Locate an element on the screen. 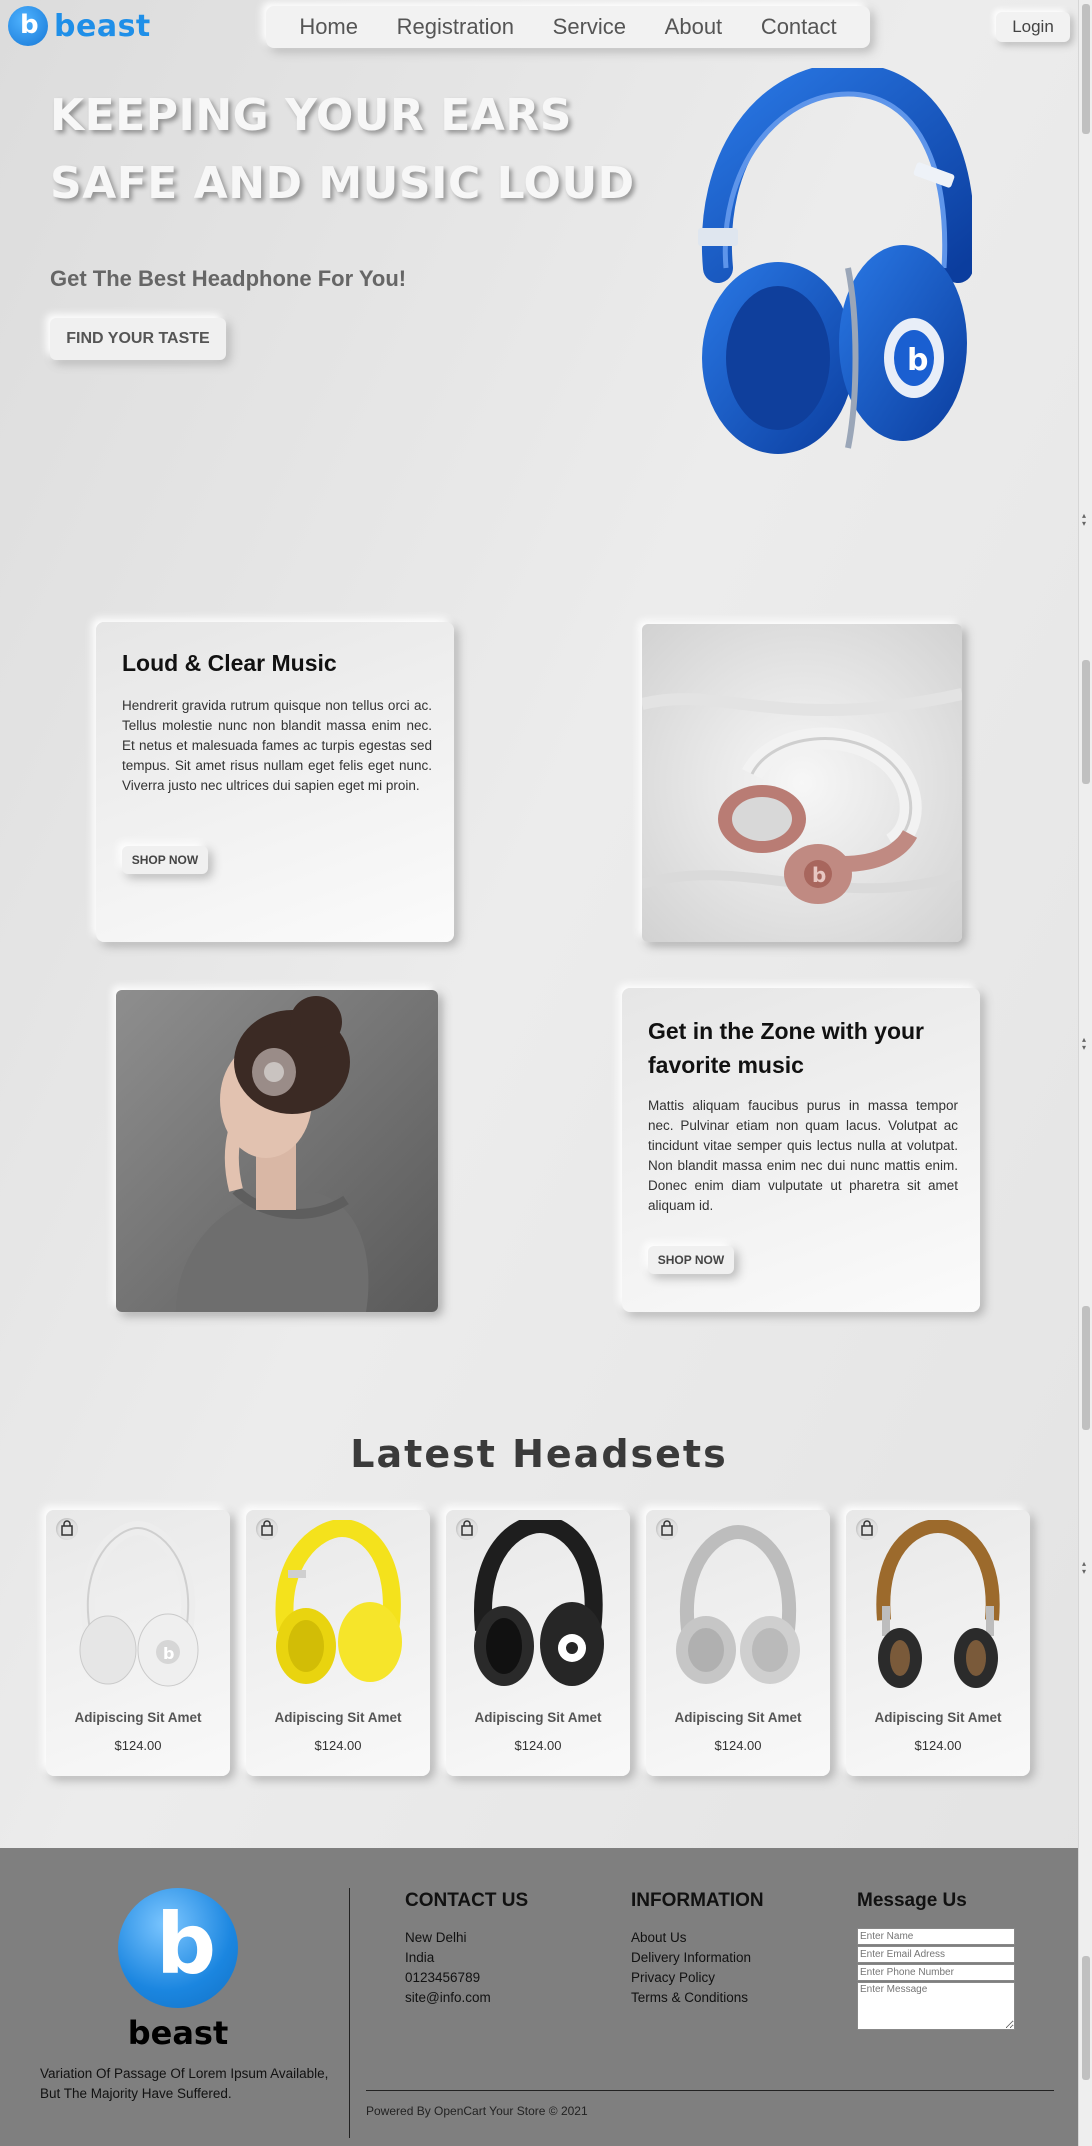 The height and width of the screenshot is (2146, 1092). beast-logo-icon: b is located at coordinates (28, 26).